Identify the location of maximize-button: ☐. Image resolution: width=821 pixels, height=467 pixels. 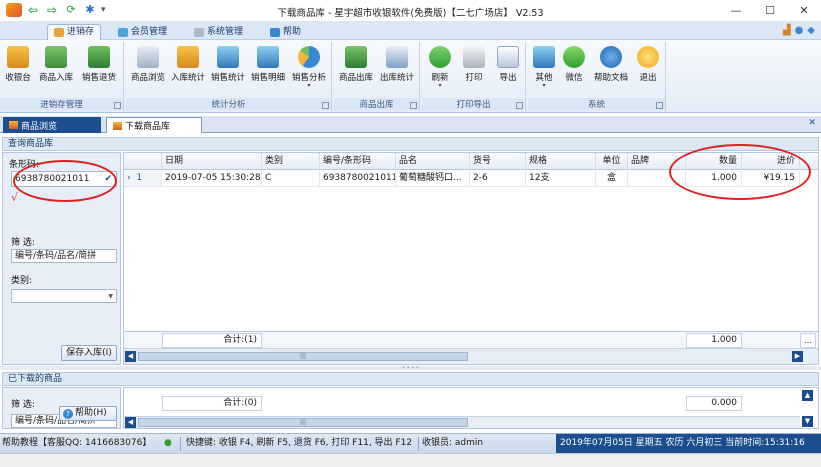
(770, 11).